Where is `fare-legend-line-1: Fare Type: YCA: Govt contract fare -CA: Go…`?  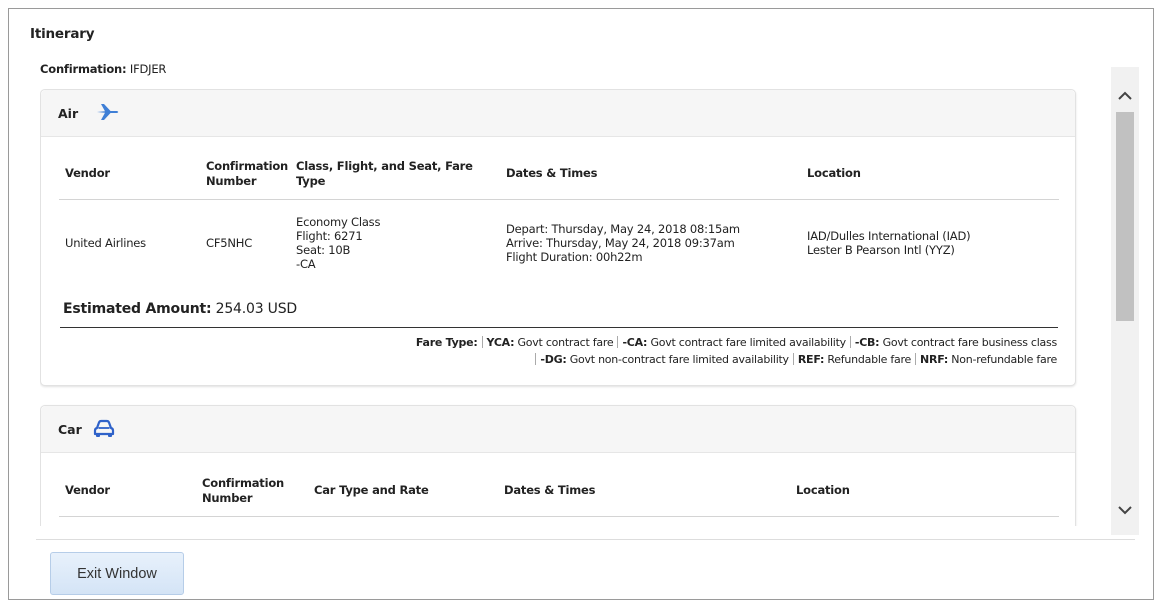 fare-legend-line-1: Fare Type: YCA: Govt contract fare -CA: Go… is located at coordinates (736, 342).